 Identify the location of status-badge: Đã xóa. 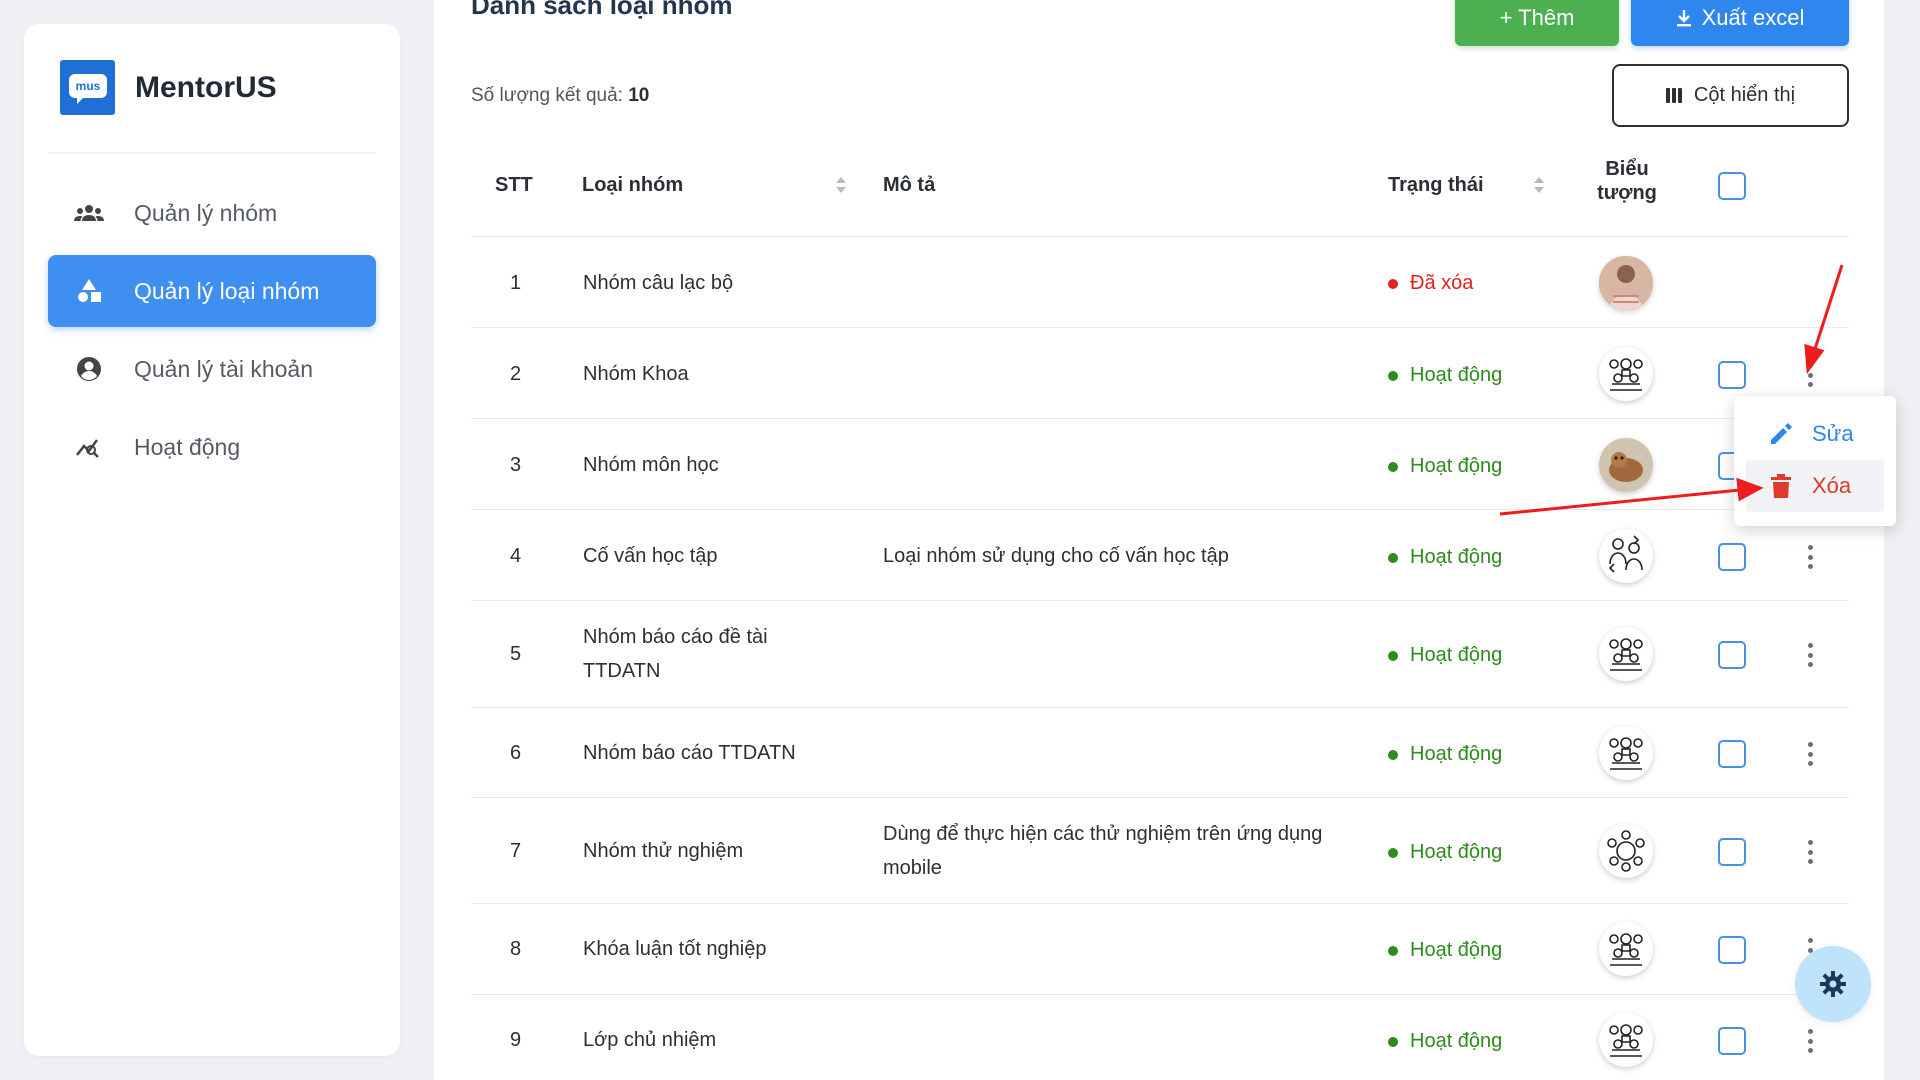
(1430, 283).